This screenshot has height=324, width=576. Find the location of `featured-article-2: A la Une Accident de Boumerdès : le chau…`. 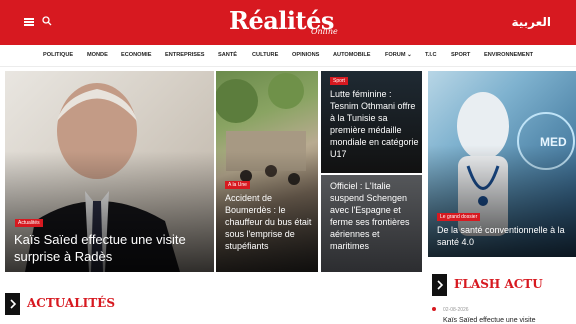

featured-article-2: A la Une Accident de Boumerdès : le chau… is located at coordinates (267, 171).